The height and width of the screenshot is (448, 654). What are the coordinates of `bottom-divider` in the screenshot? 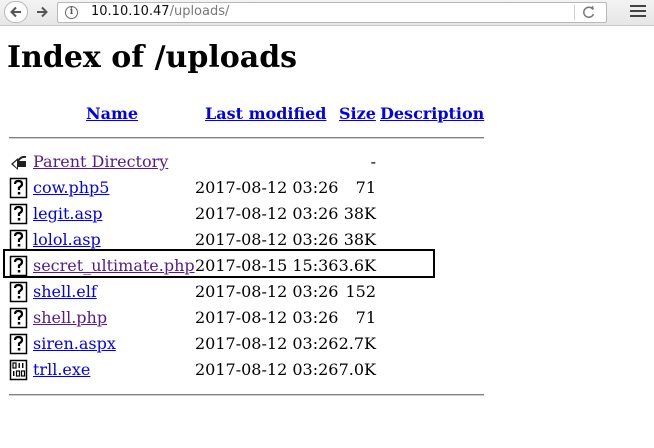 It's located at (246, 395).